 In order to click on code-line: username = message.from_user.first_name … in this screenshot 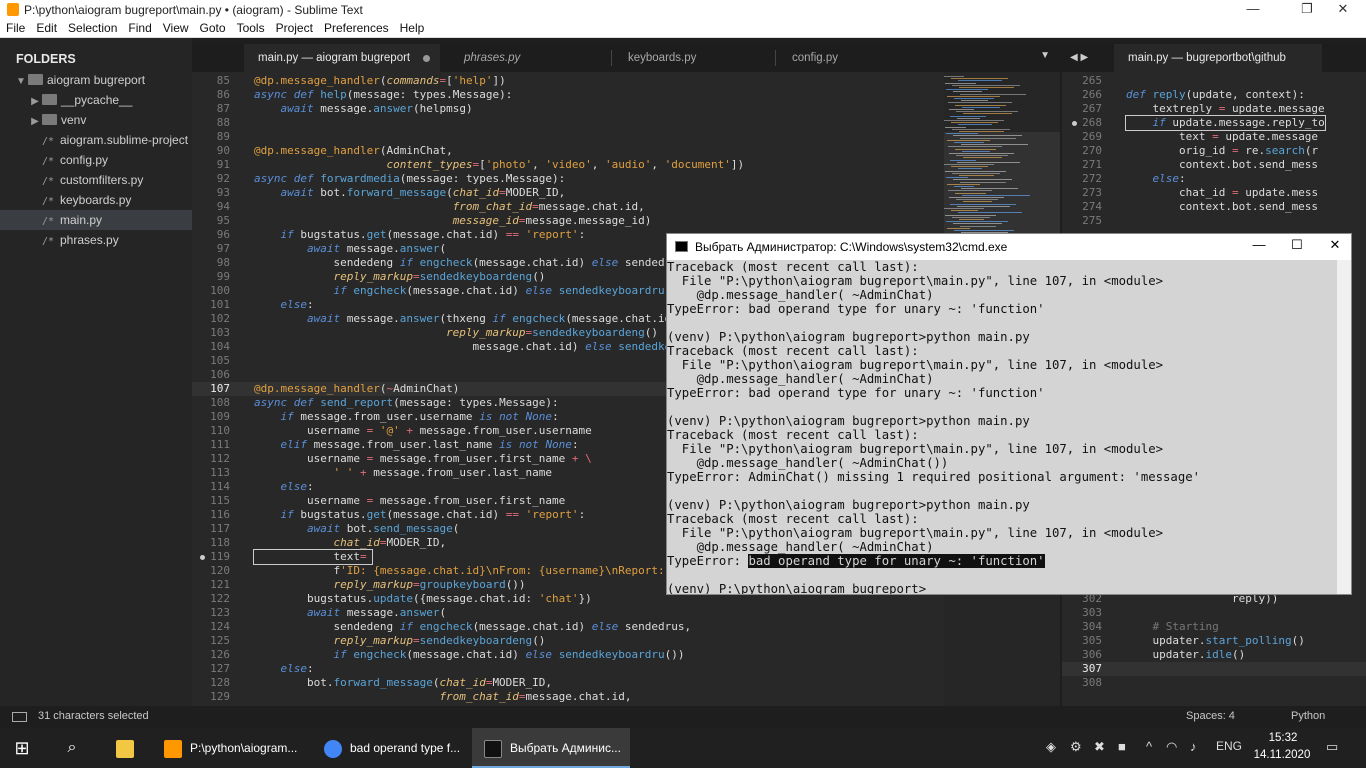, I will do `click(423, 459)`.